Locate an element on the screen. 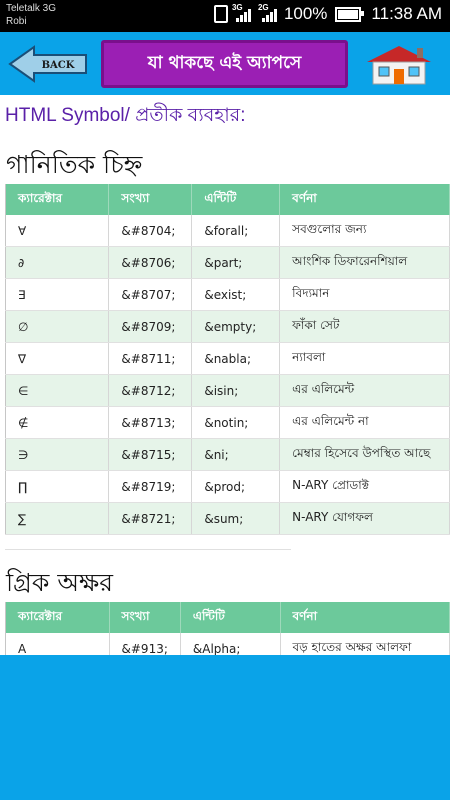 The width and height of the screenshot is (450, 800). cell-entity: &empty; is located at coordinates (236, 326).